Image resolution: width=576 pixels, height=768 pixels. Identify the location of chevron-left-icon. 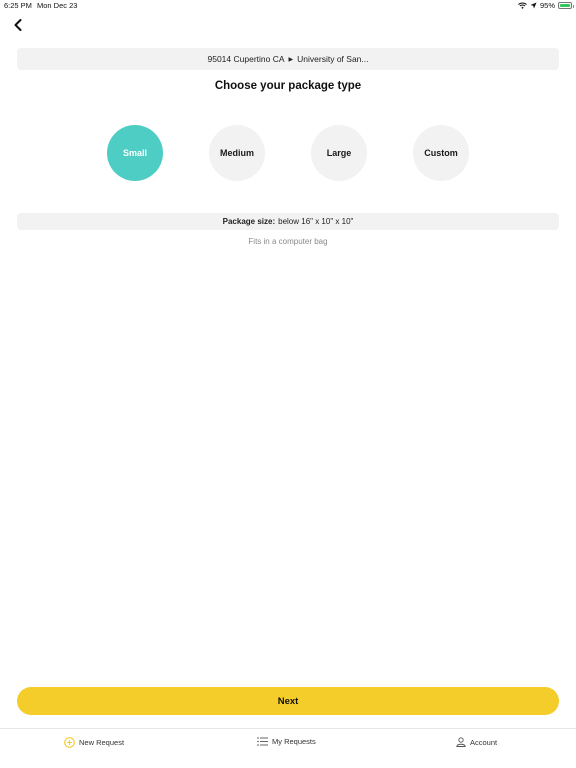
(18, 25).